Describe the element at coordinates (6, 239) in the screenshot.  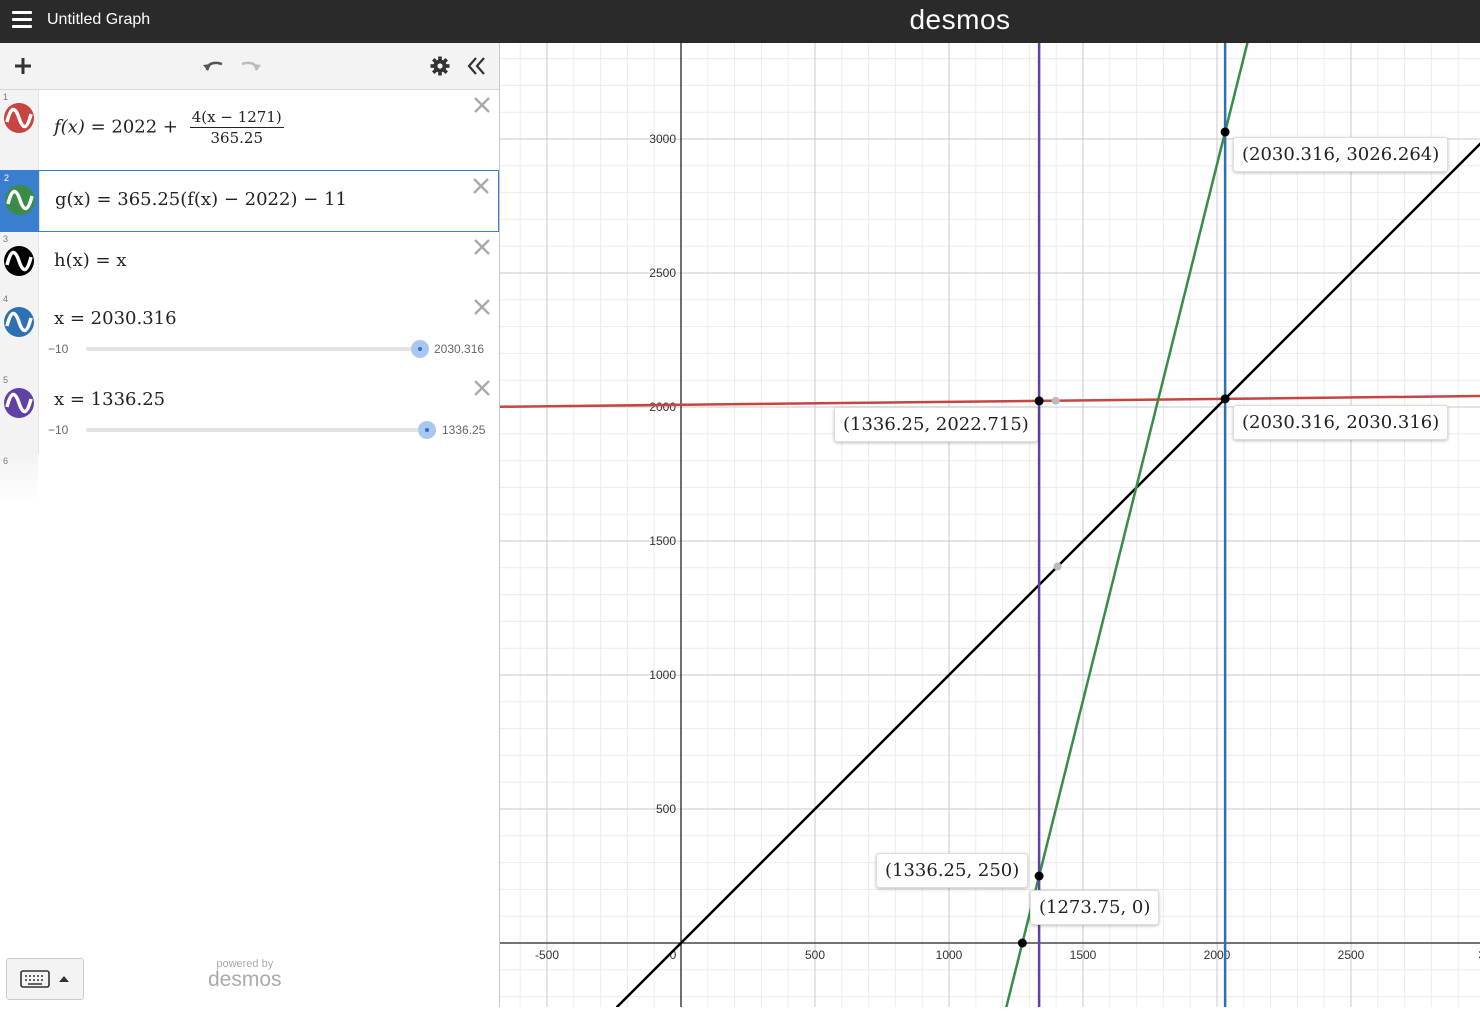
I see `expression-index: 3` at that location.